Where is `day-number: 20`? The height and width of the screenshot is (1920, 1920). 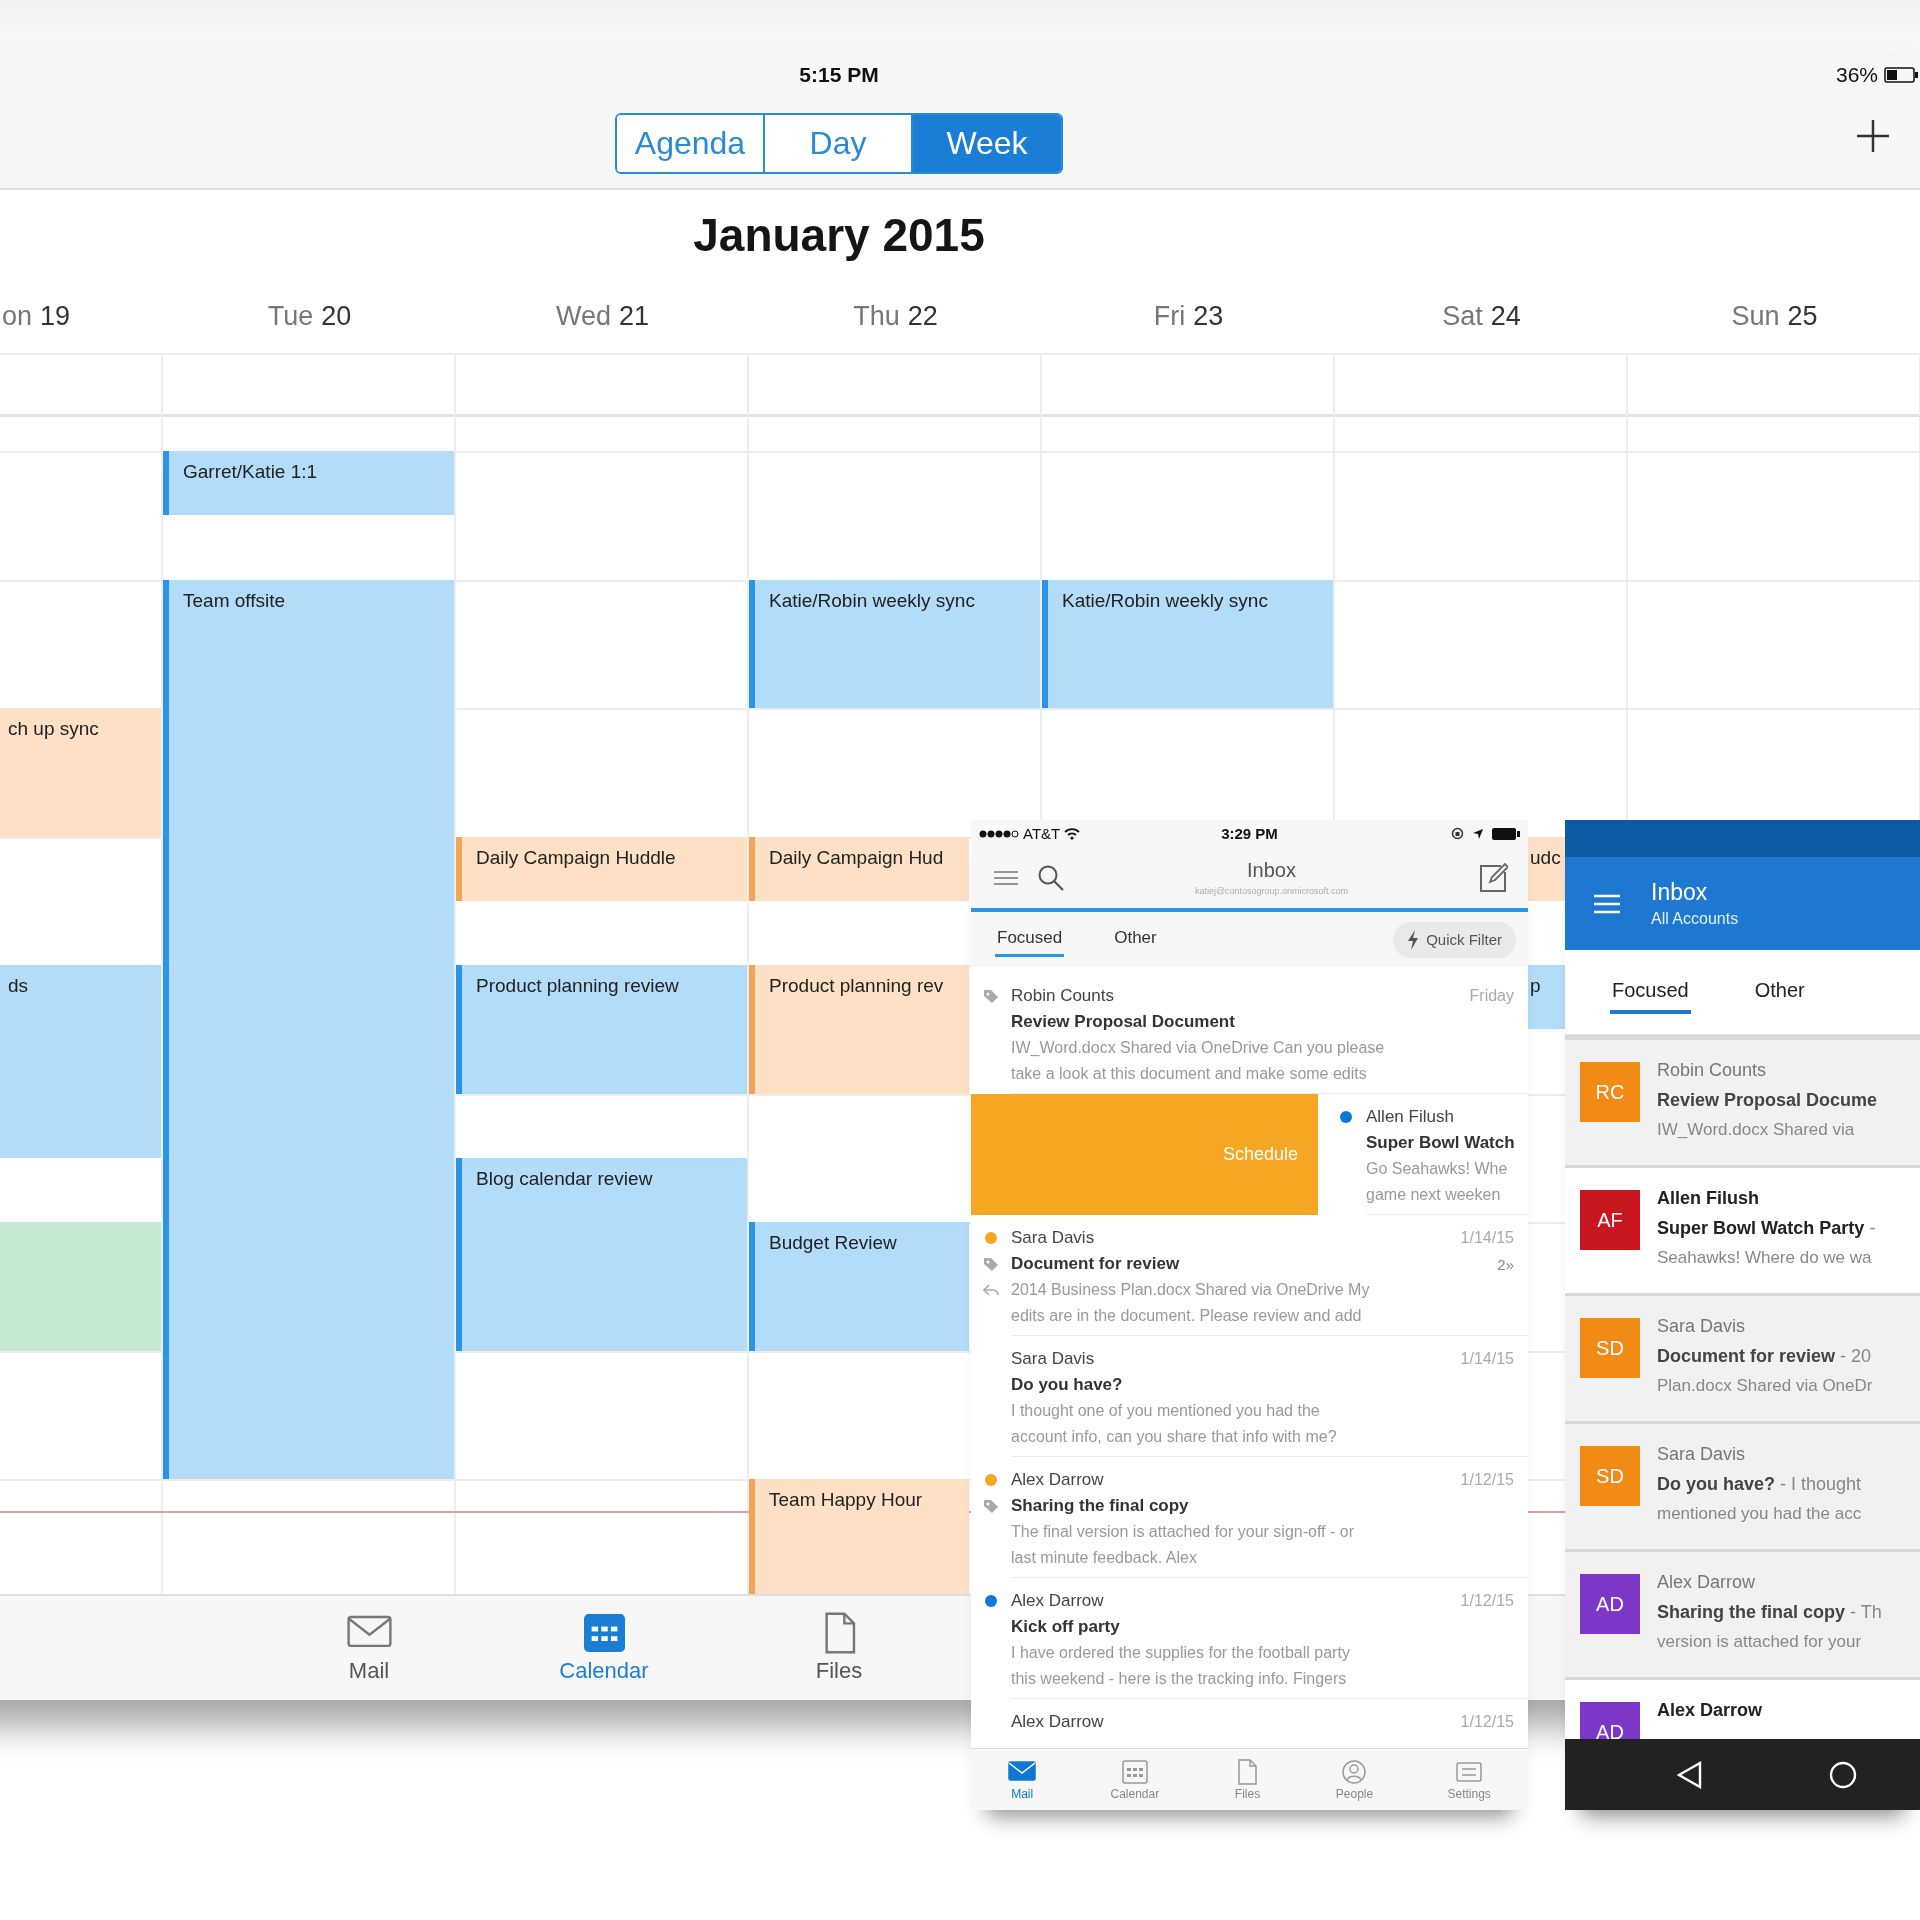 day-number: 20 is located at coordinates (336, 316).